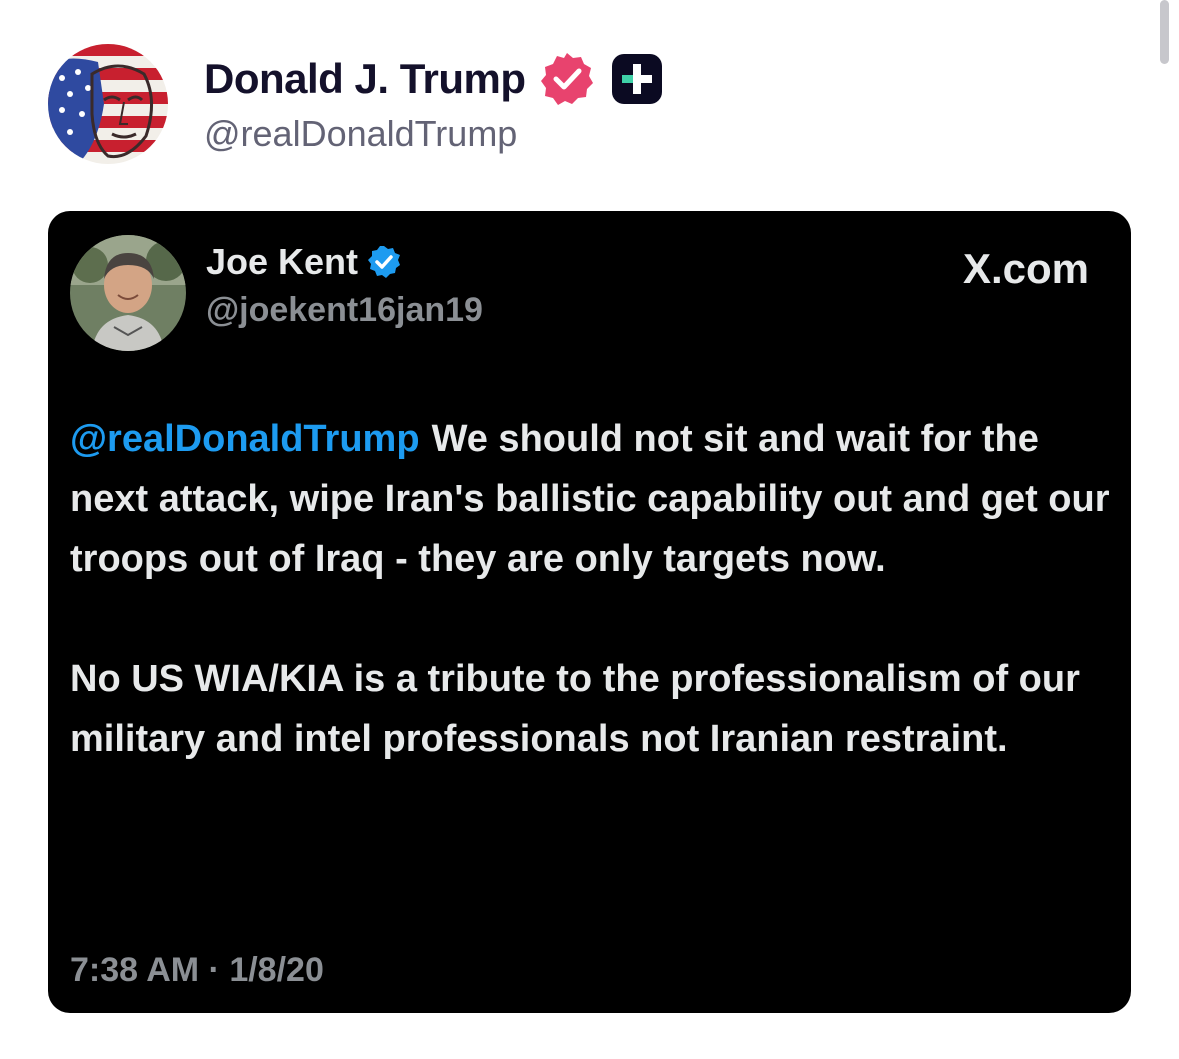 The image size is (1179, 1059). I want to click on tweet-mention-link: @realDonaldTrump, so click(245, 439).